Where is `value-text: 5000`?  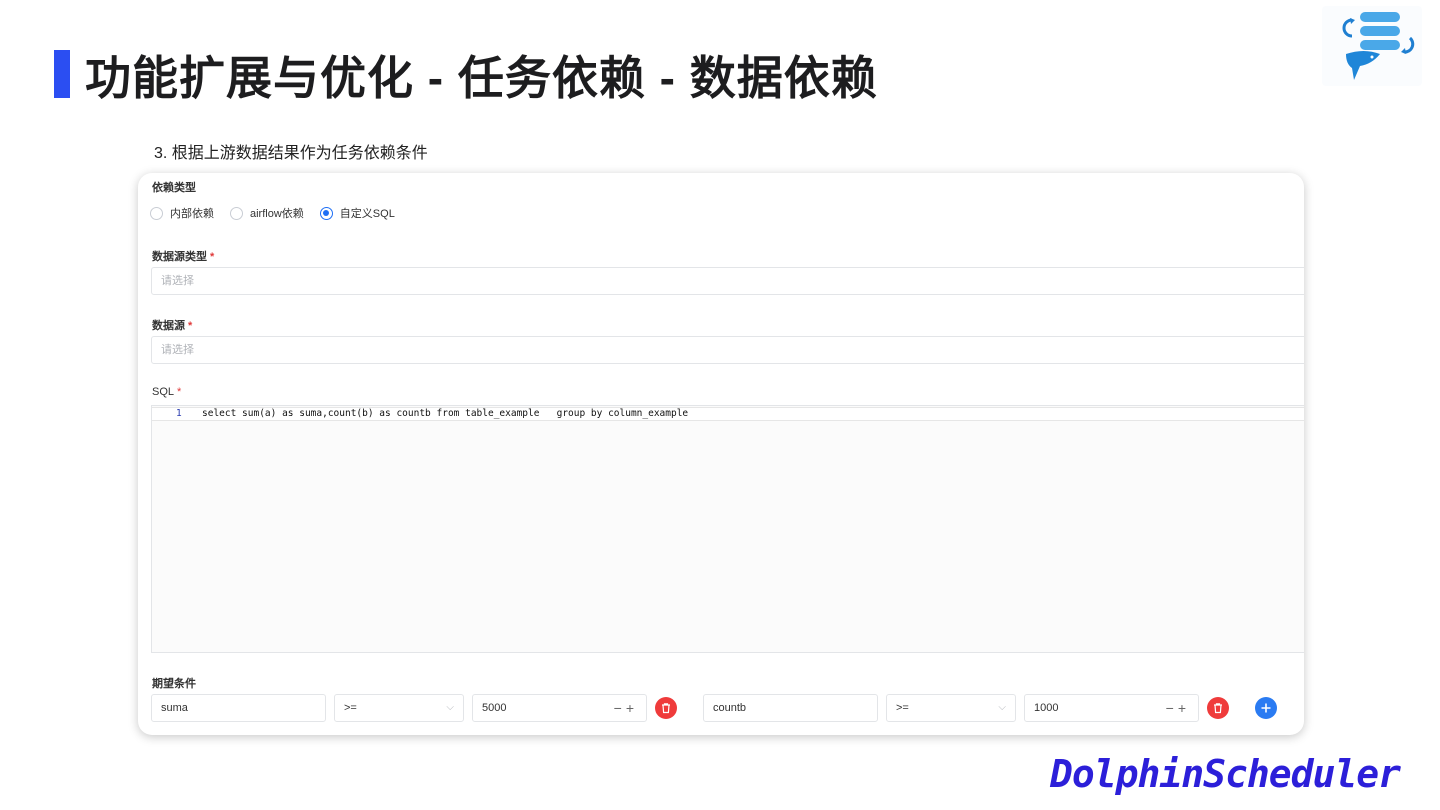 value-text: 5000 is located at coordinates (494, 708).